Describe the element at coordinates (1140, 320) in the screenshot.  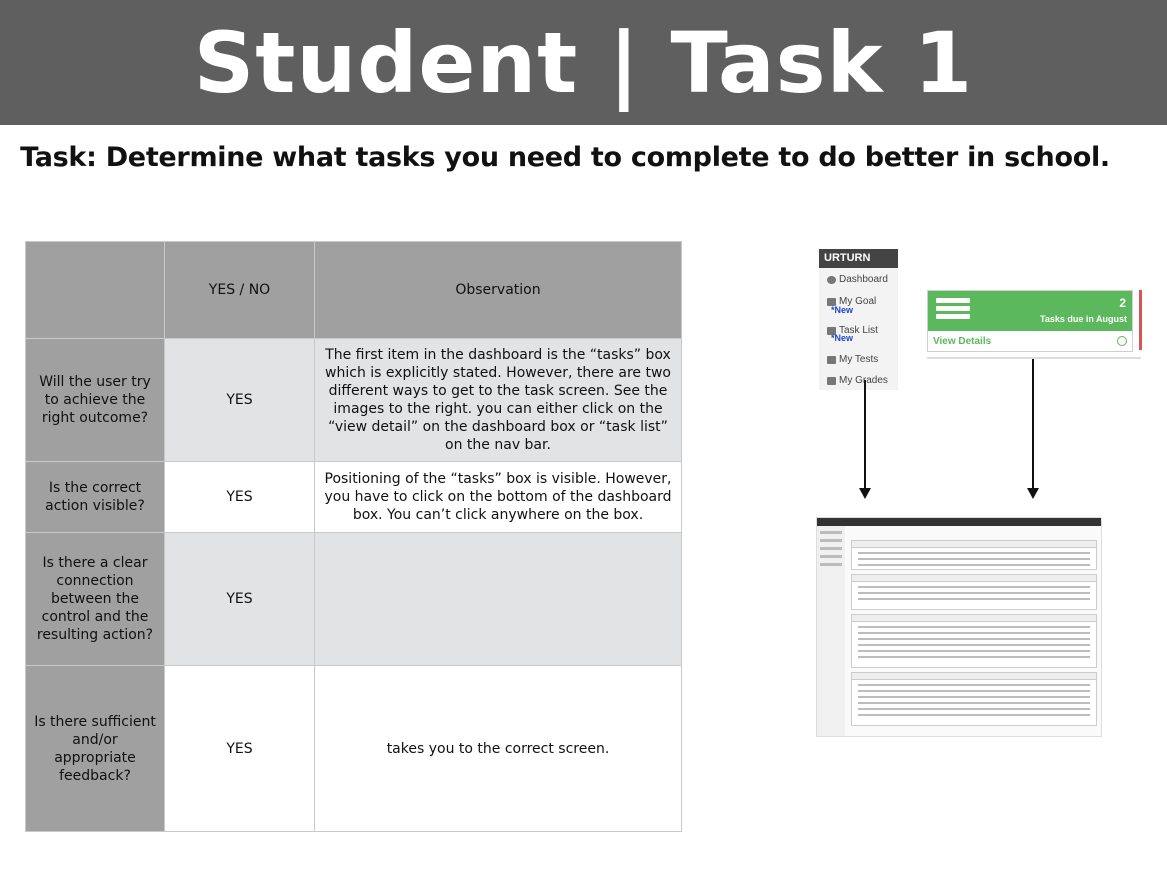
I see `adjacent-card-edge` at that location.